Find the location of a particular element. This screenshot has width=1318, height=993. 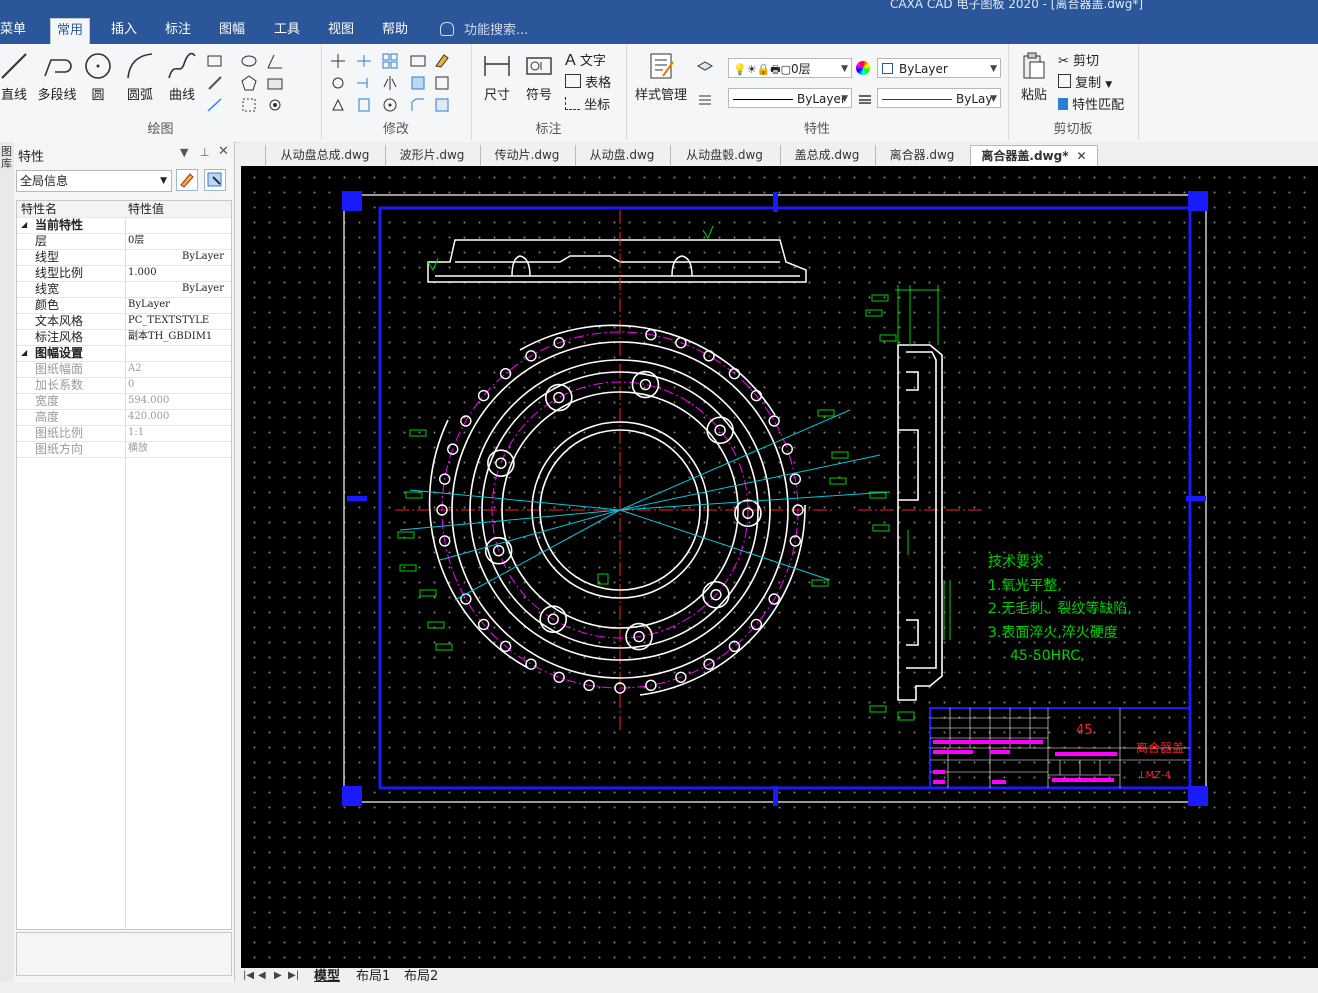

erase-icon is located at coordinates (442, 61).